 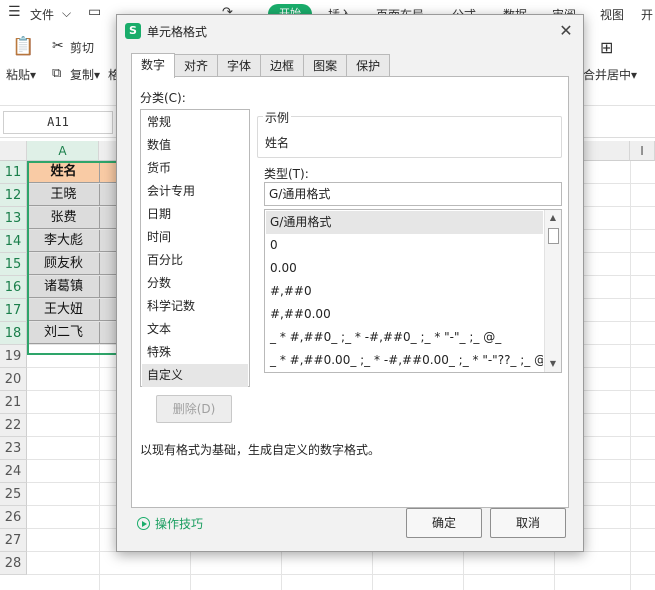 What do you see at coordinates (195, 352) in the screenshot?
I see `category-item: 特殊` at bounding box center [195, 352].